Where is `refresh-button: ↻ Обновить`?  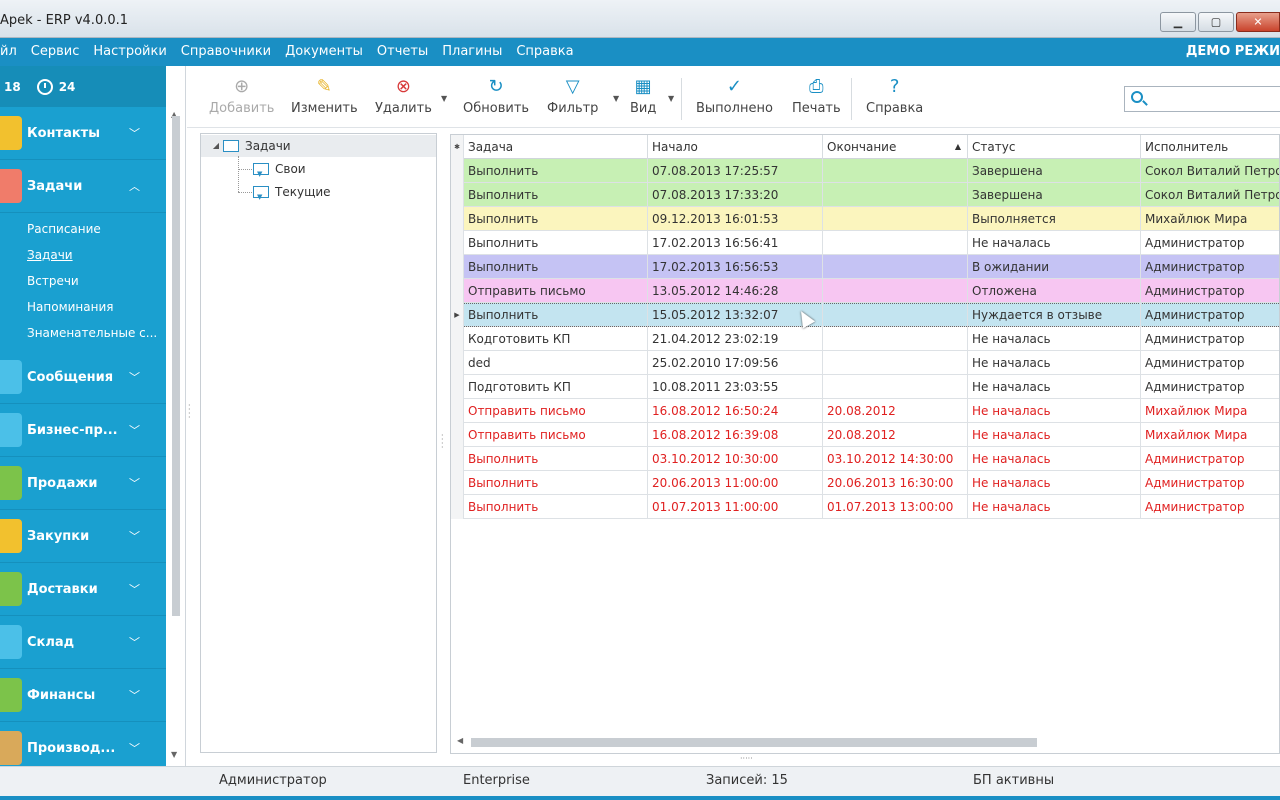
refresh-button: ↻ Обновить is located at coordinates (496, 96).